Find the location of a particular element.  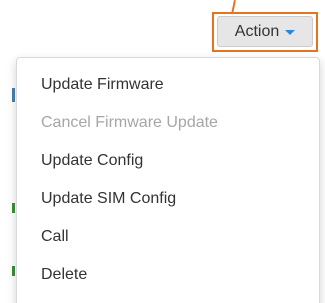

action-button: Action is located at coordinates (265, 31).